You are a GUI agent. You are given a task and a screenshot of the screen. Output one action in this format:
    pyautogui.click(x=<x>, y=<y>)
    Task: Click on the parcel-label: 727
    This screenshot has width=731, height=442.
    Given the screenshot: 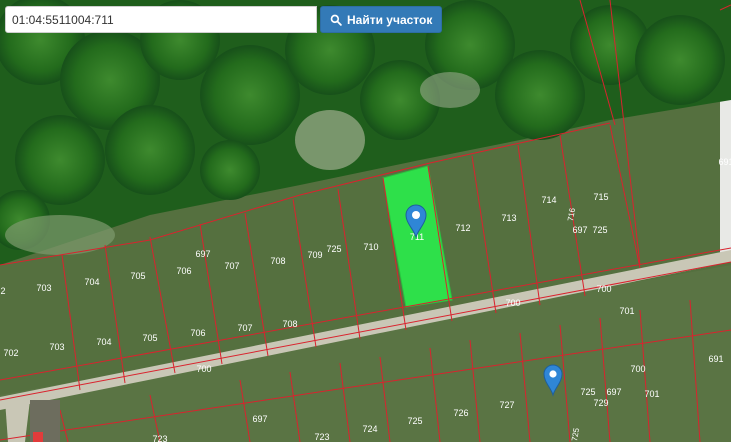 What is the action you would take?
    pyautogui.click(x=506, y=405)
    